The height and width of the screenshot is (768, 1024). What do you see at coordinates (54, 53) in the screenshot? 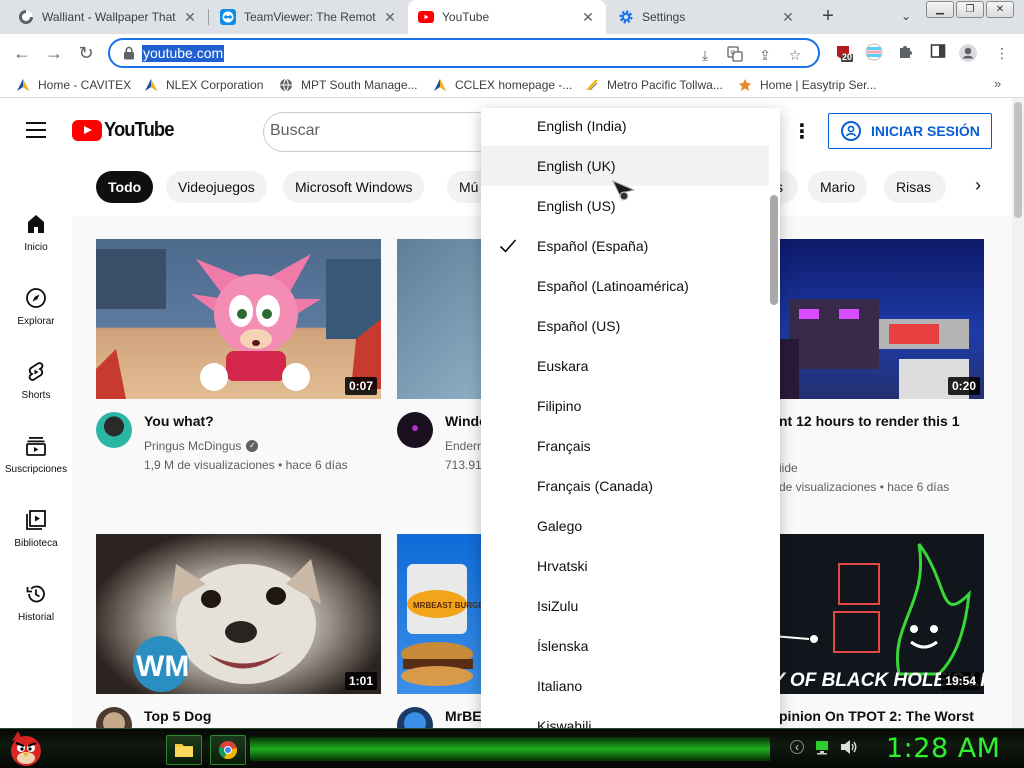
I see `forward-arrow-icon: →` at bounding box center [54, 53].